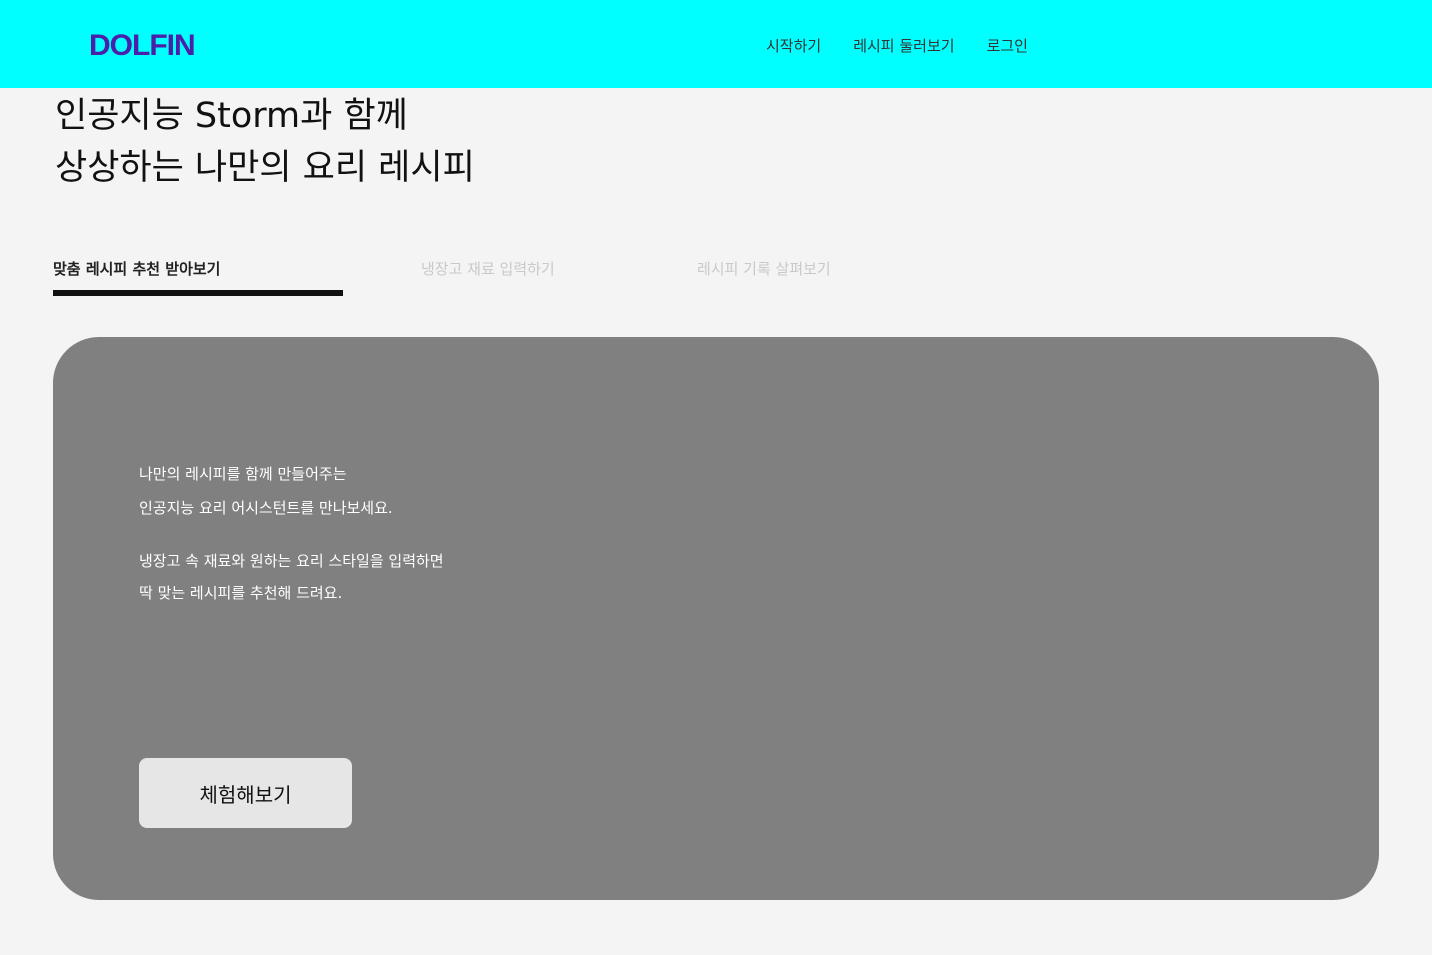 This screenshot has width=1432, height=955. What do you see at coordinates (802, 275) in the screenshot?
I see `tab-history: 레시피 기록 살펴보기` at bounding box center [802, 275].